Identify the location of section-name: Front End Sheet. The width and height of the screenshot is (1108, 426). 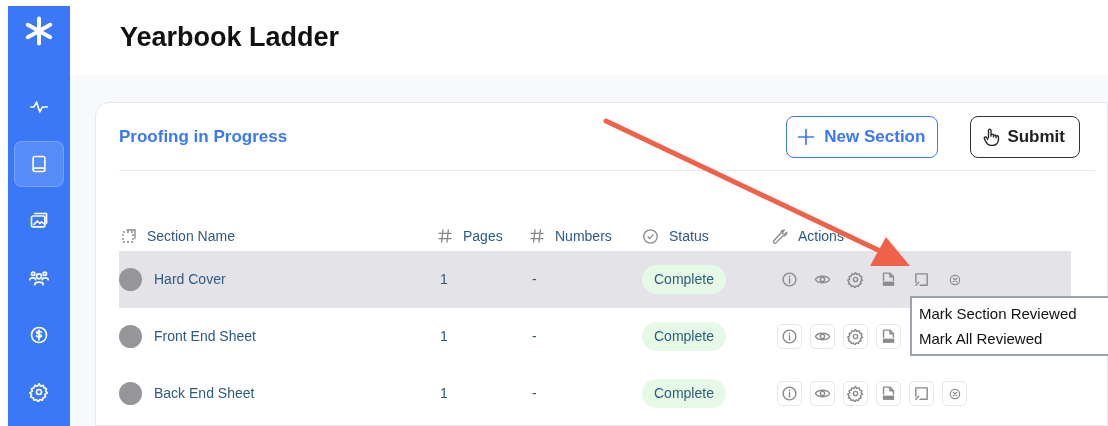
(205, 336).